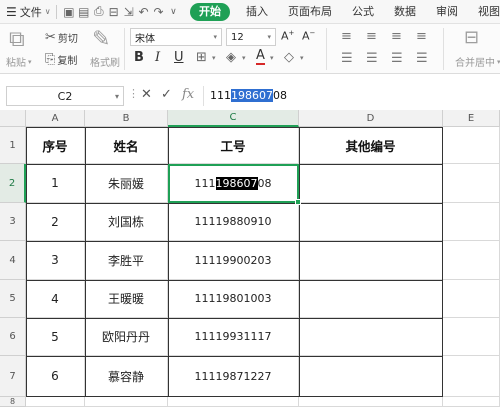 This screenshot has width=500, height=407. What do you see at coordinates (126, 118) in the screenshot?
I see `column-header-b: B` at bounding box center [126, 118].